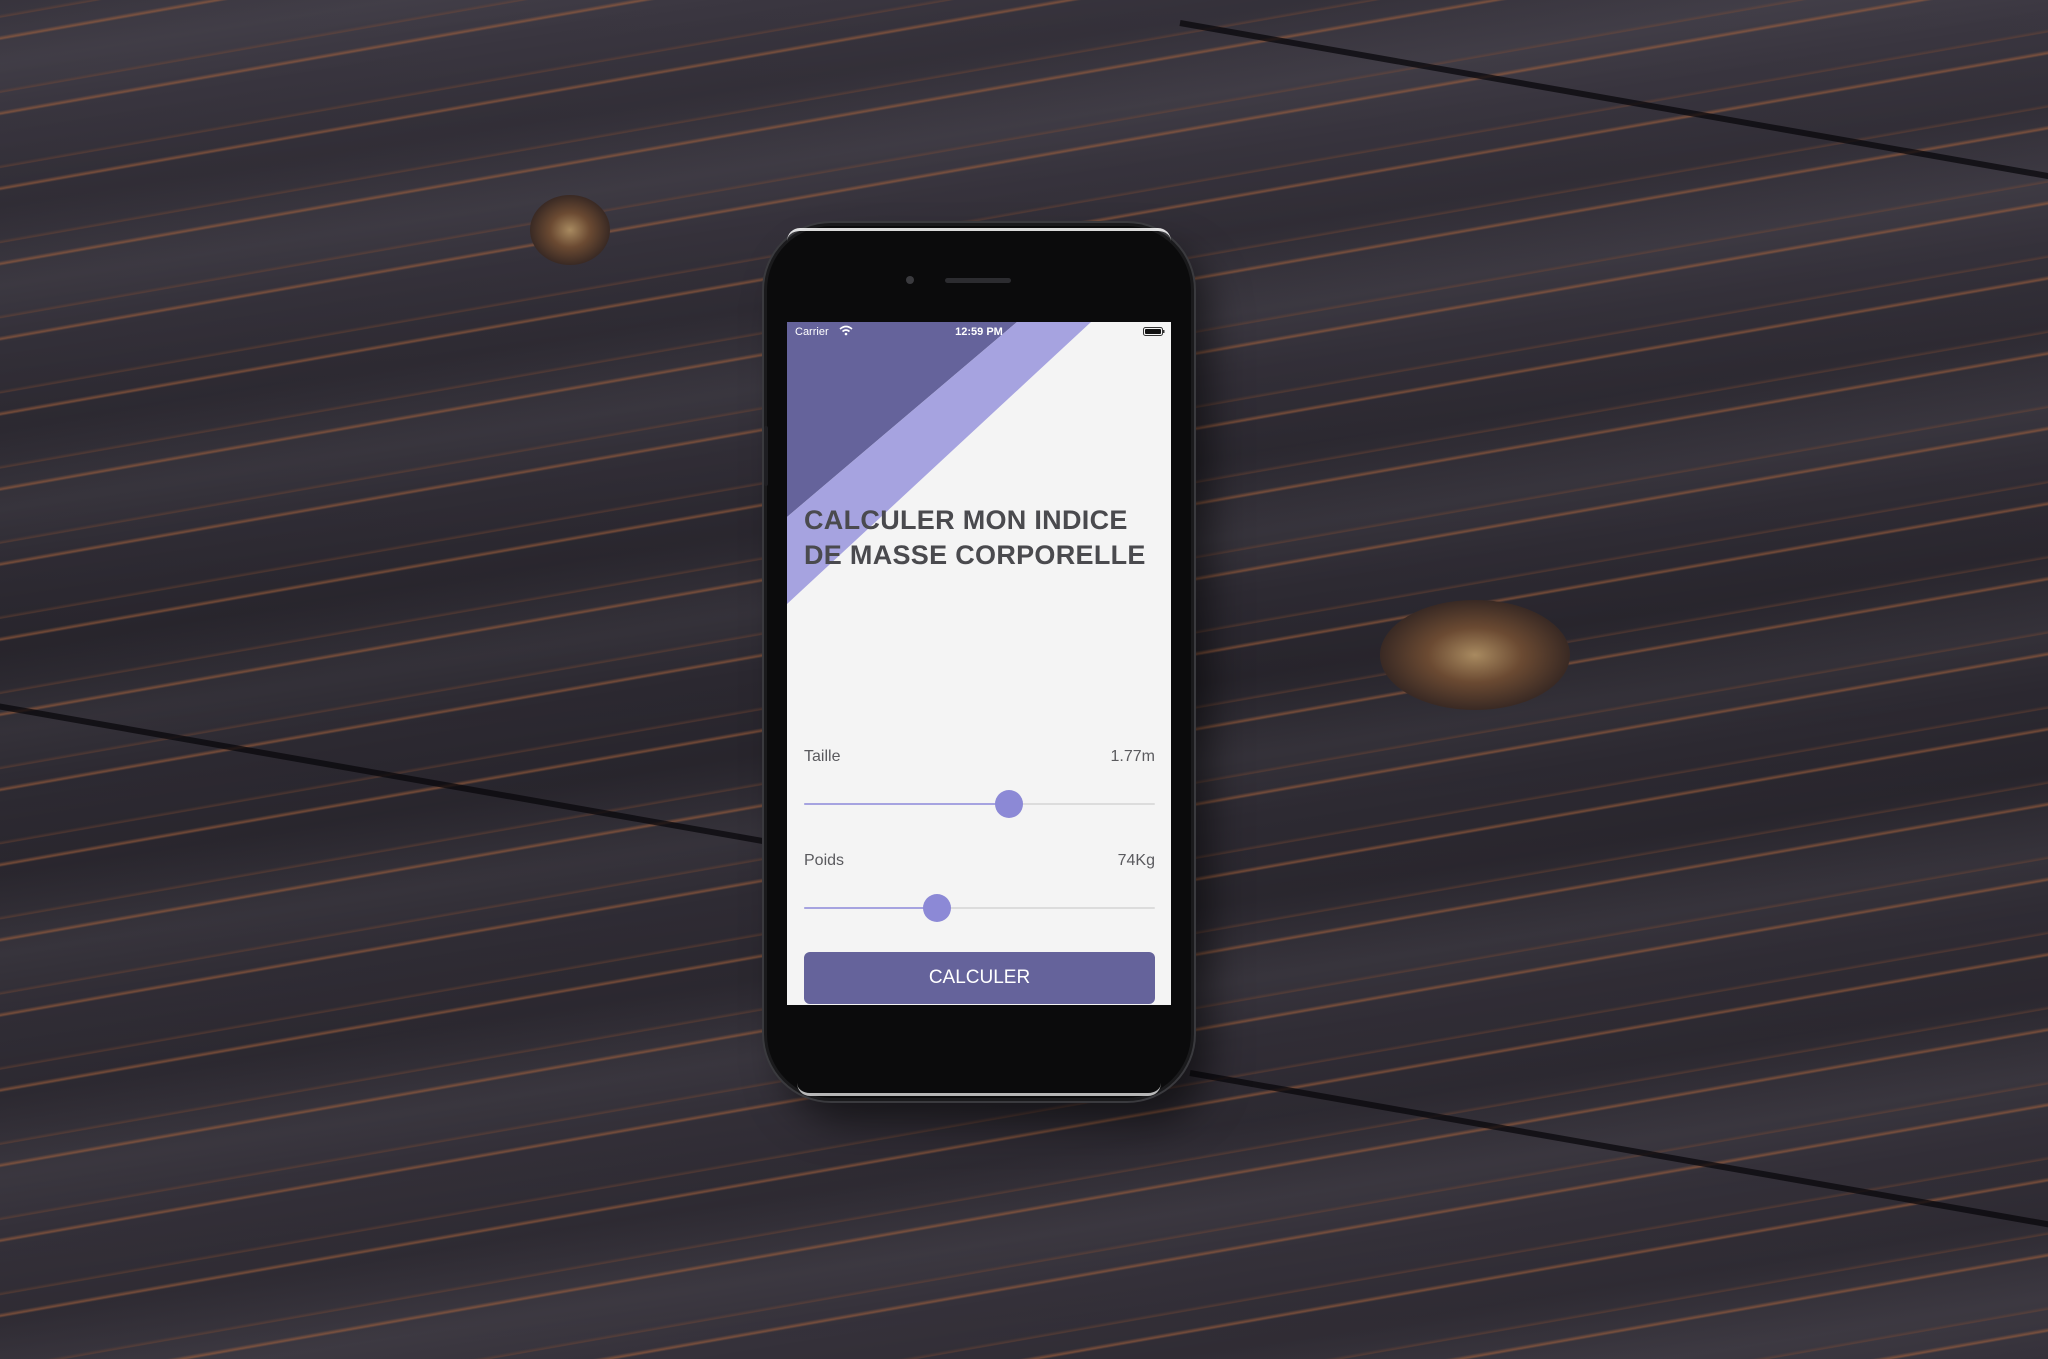  I want to click on weight-slider, so click(979, 908).